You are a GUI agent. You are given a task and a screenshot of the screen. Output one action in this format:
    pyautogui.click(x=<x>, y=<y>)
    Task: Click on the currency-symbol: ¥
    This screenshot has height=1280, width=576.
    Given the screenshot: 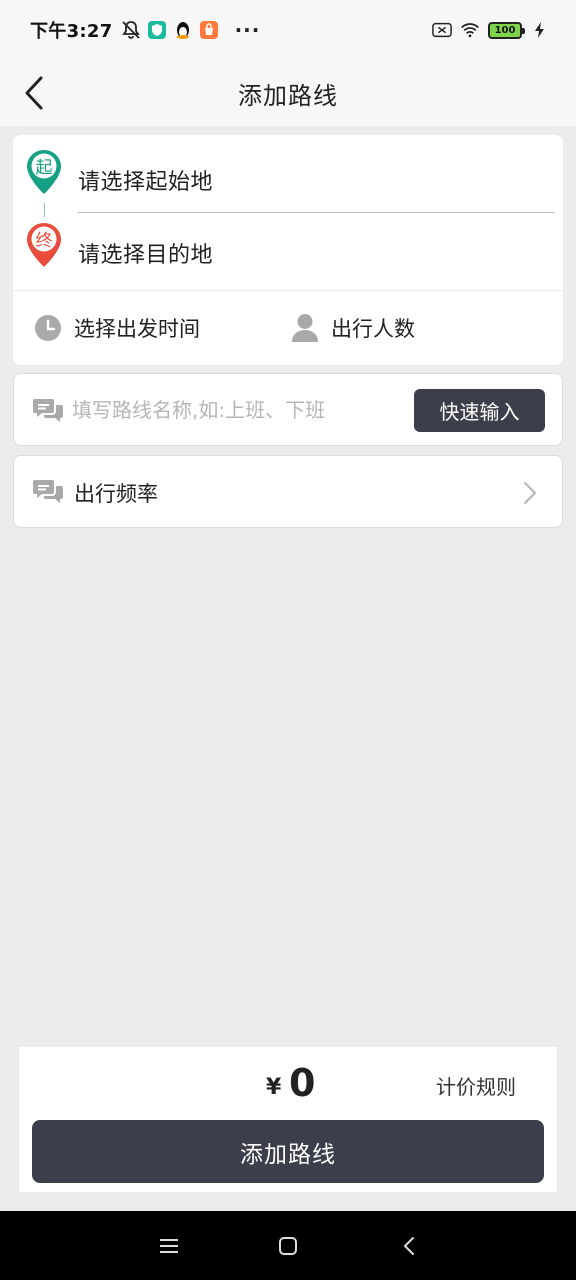 What is the action you would take?
    pyautogui.click(x=274, y=1087)
    